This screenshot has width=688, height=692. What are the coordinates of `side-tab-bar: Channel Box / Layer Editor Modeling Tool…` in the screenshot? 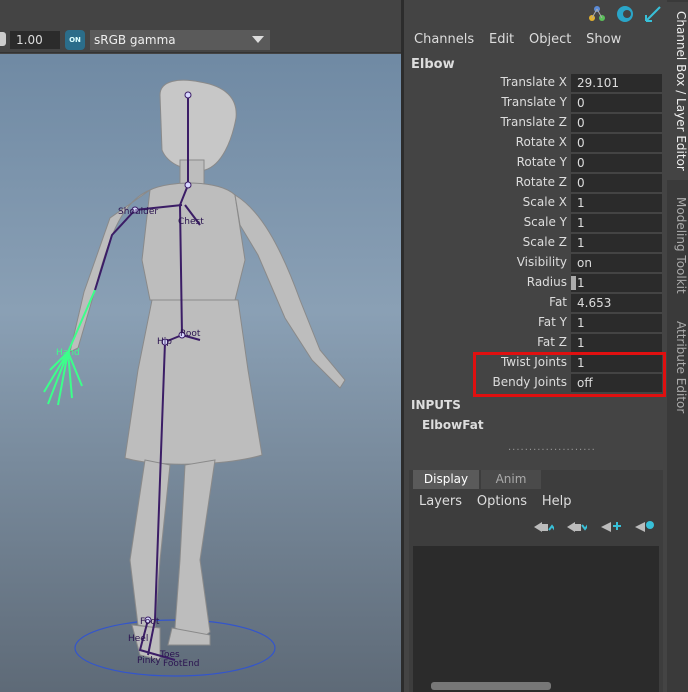 It's located at (677, 346).